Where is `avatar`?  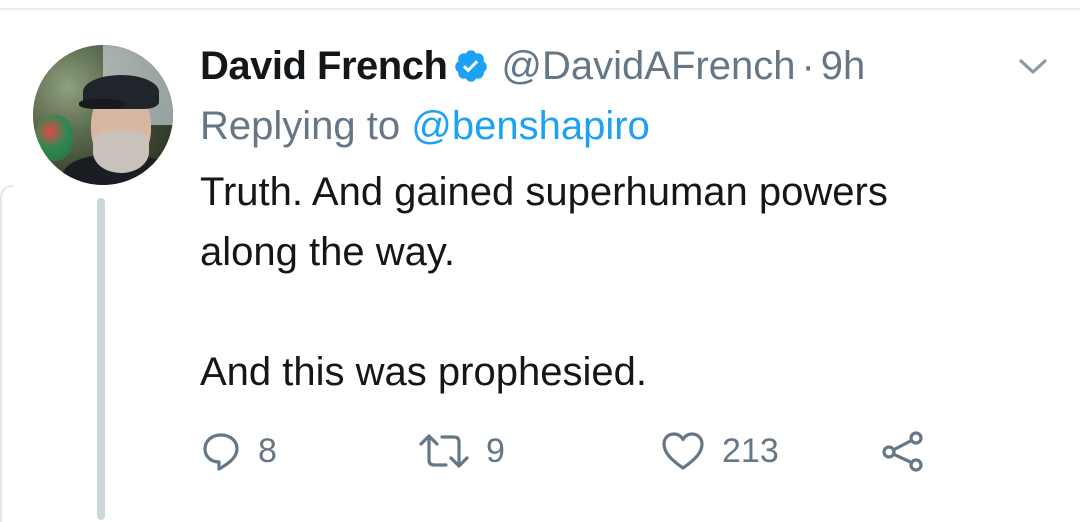
avatar is located at coordinates (103, 115).